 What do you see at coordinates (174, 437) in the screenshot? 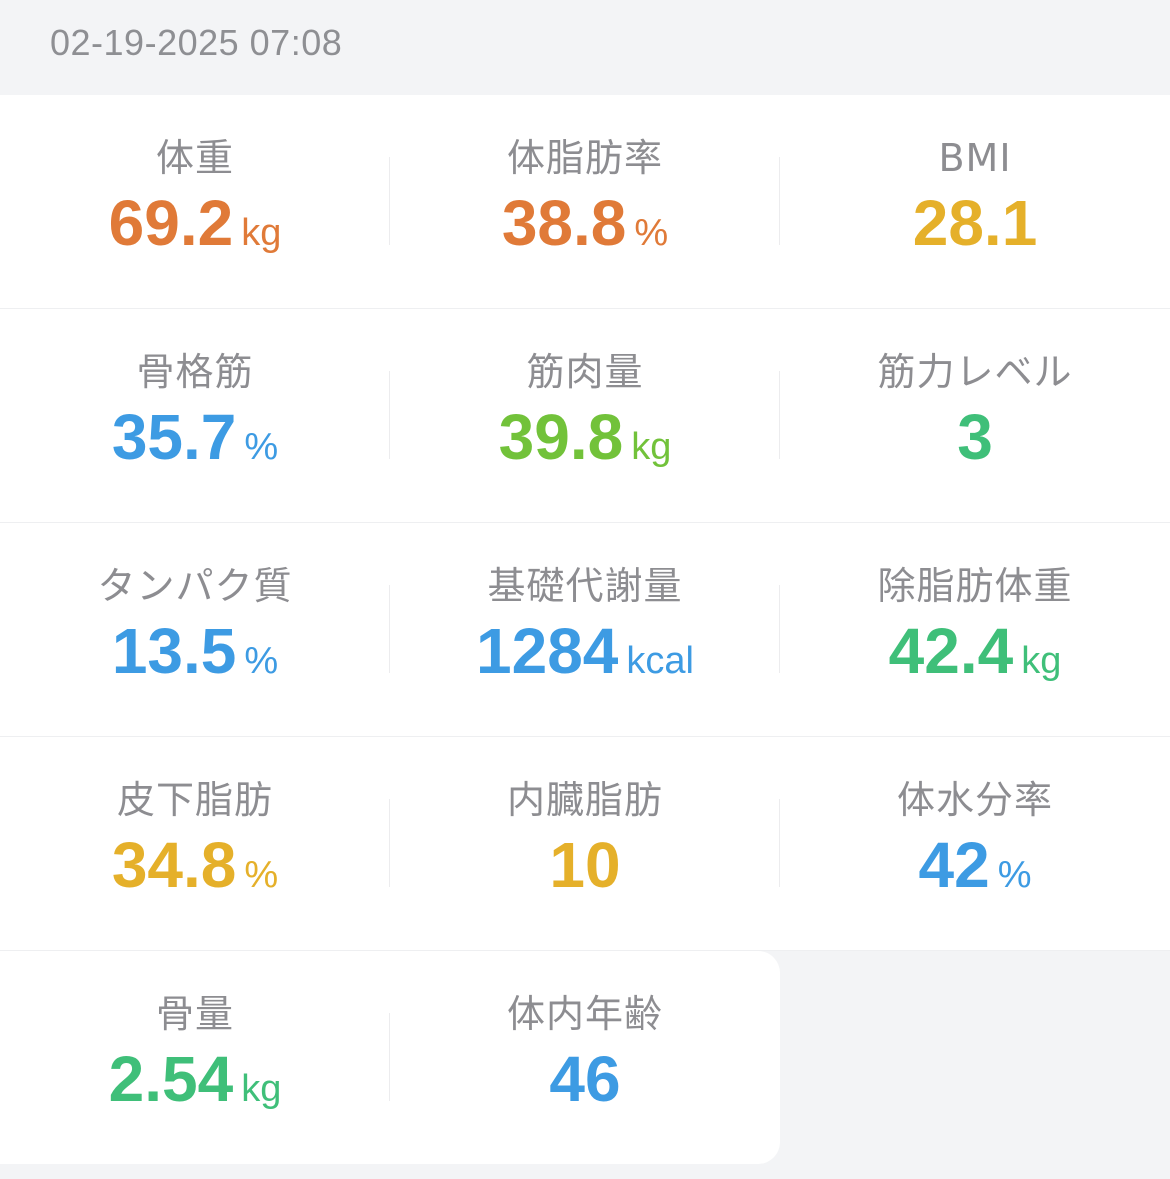
I see `metric-value: 35.7` at bounding box center [174, 437].